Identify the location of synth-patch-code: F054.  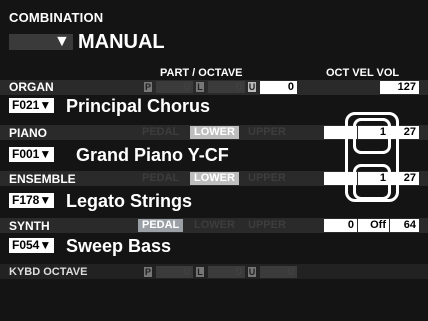
(26, 245).